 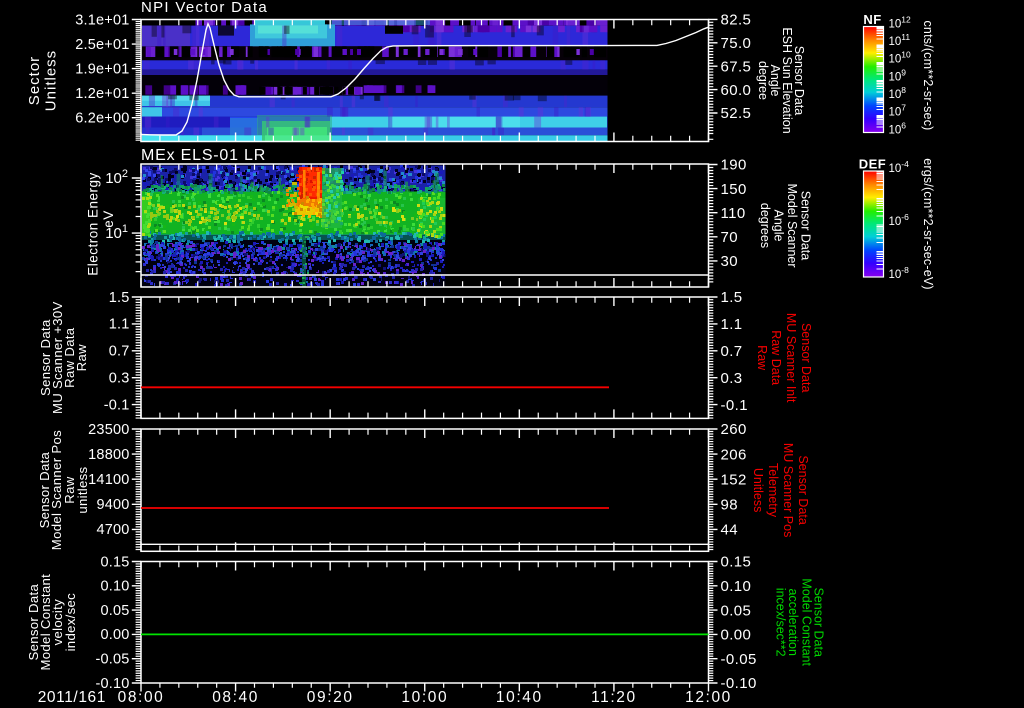 What do you see at coordinates (730, 530) in the screenshot?
I see `svg-text: 44` at bounding box center [730, 530].